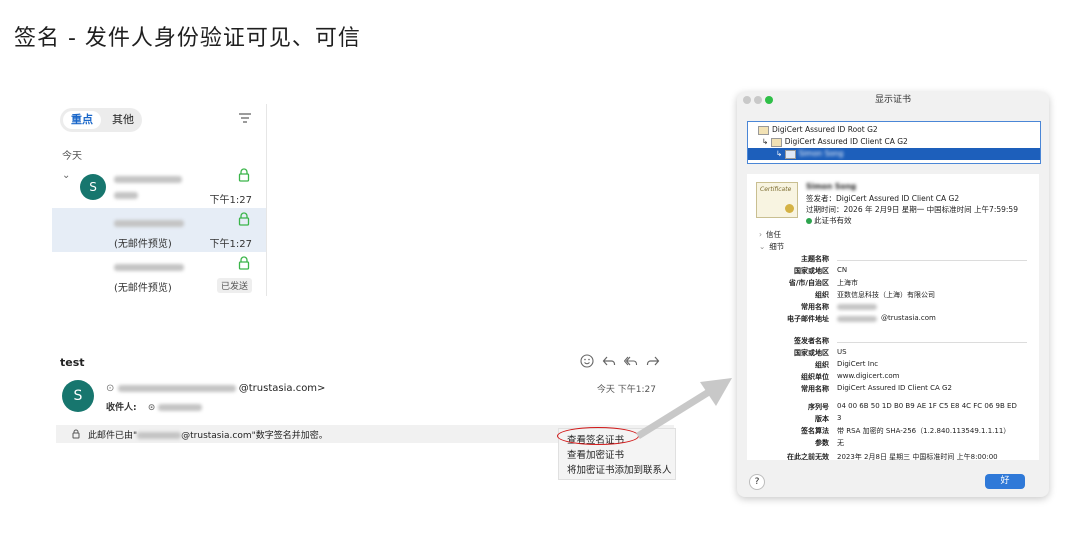  What do you see at coordinates (924, 431) in the screenshot?
I see `field-value: 带 RSA 加密的 SHA-256（1.2.840.113549.1.1.11）` at bounding box center [924, 431].